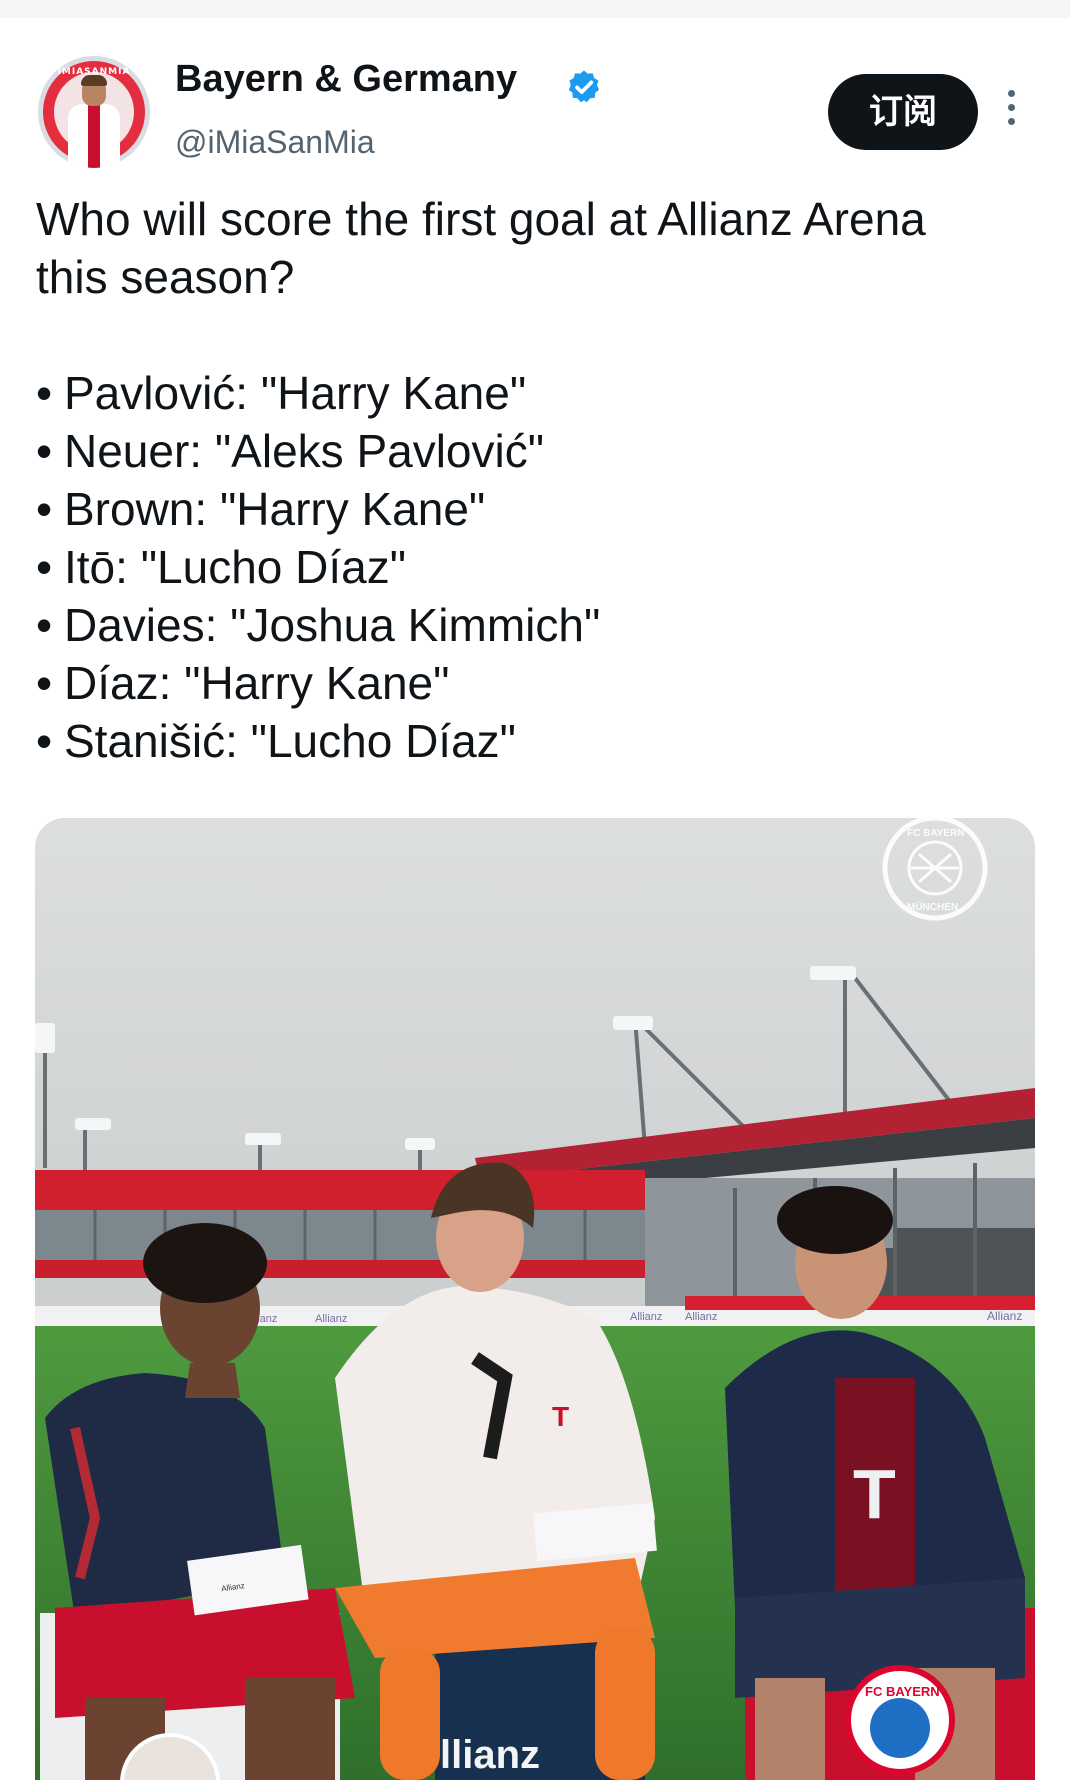 This screenshot has height=1780, width=1070. Describe the element at coordinates (94, 80) in the screenshot. I see `avatar-player-hair` at that location.